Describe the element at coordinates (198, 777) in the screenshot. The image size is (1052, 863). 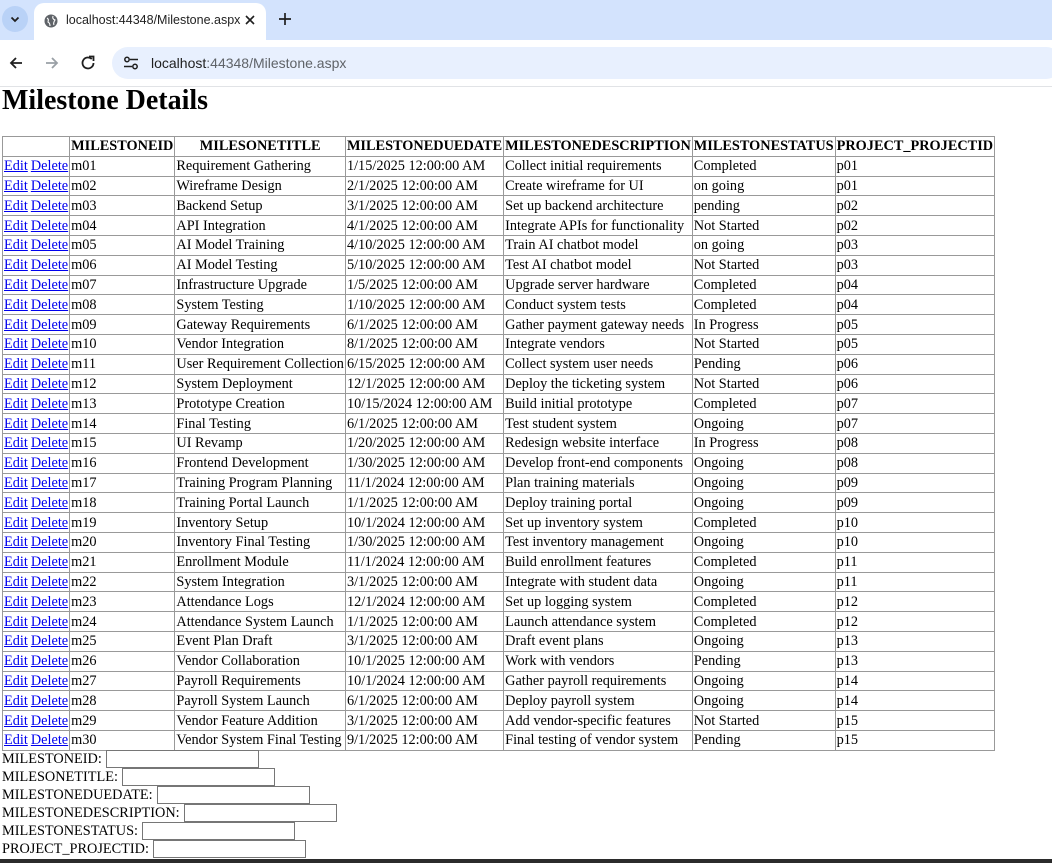
I see `form-input-milestonetitle` at that location.